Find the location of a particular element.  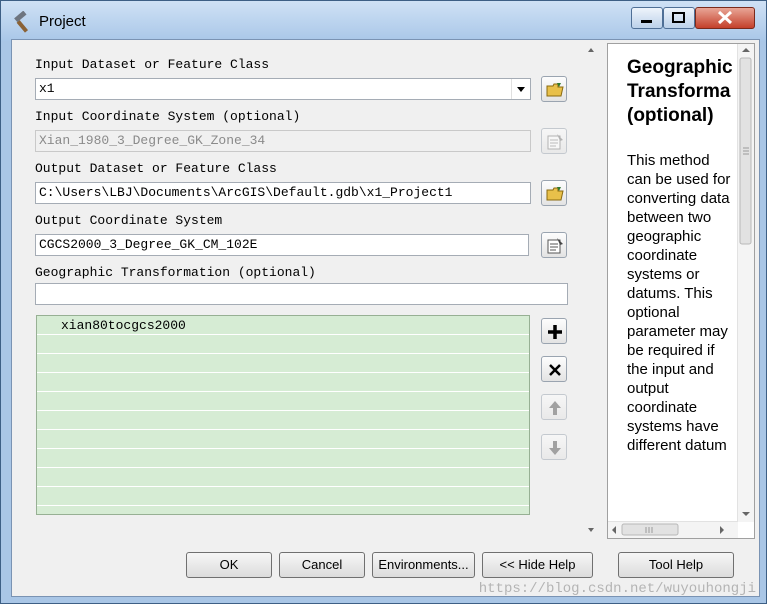

help-scroll-track is located at coordinates (745, 282).